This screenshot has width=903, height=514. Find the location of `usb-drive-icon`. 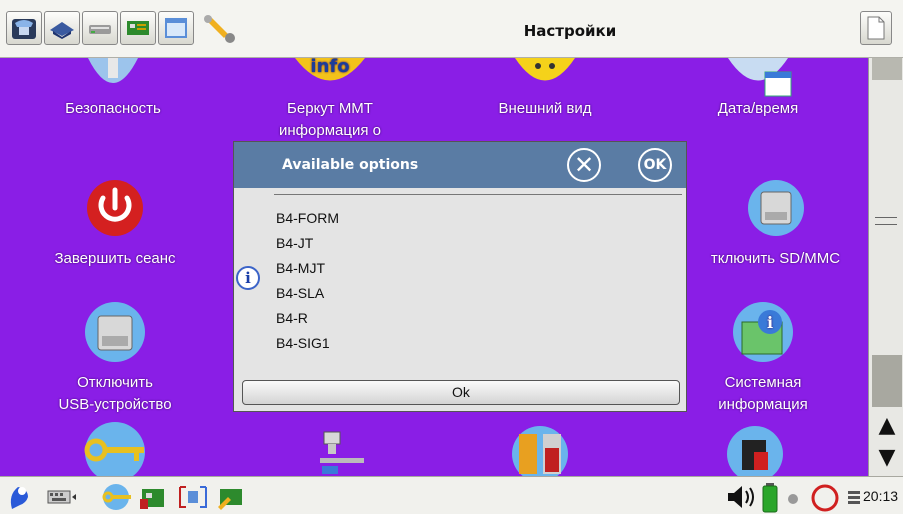

usb-drive-icon is located at coordinates (115, 332).